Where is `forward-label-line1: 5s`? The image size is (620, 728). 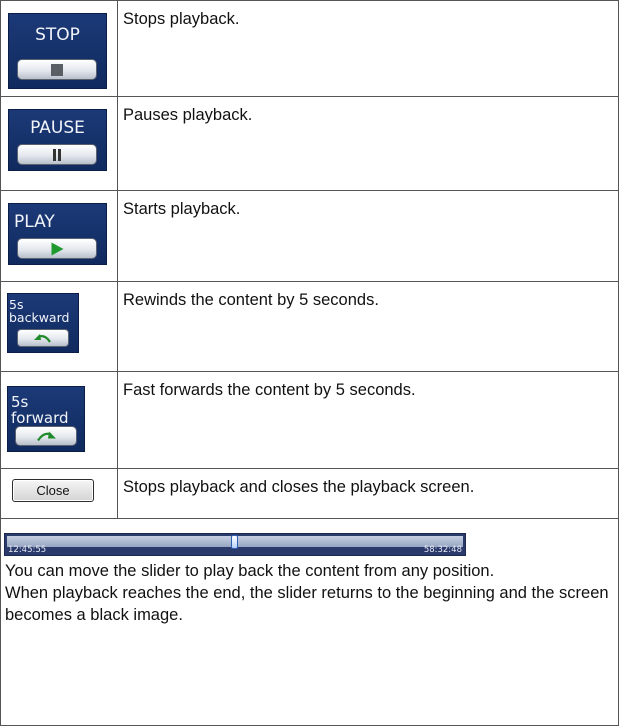
forward-label-line1: 5s is located at coordinates (20, 402).